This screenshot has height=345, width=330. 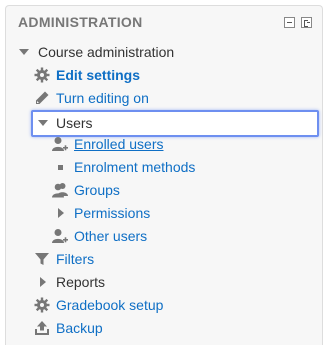 I want to click on groups-icon, so click(x=60, y=190).